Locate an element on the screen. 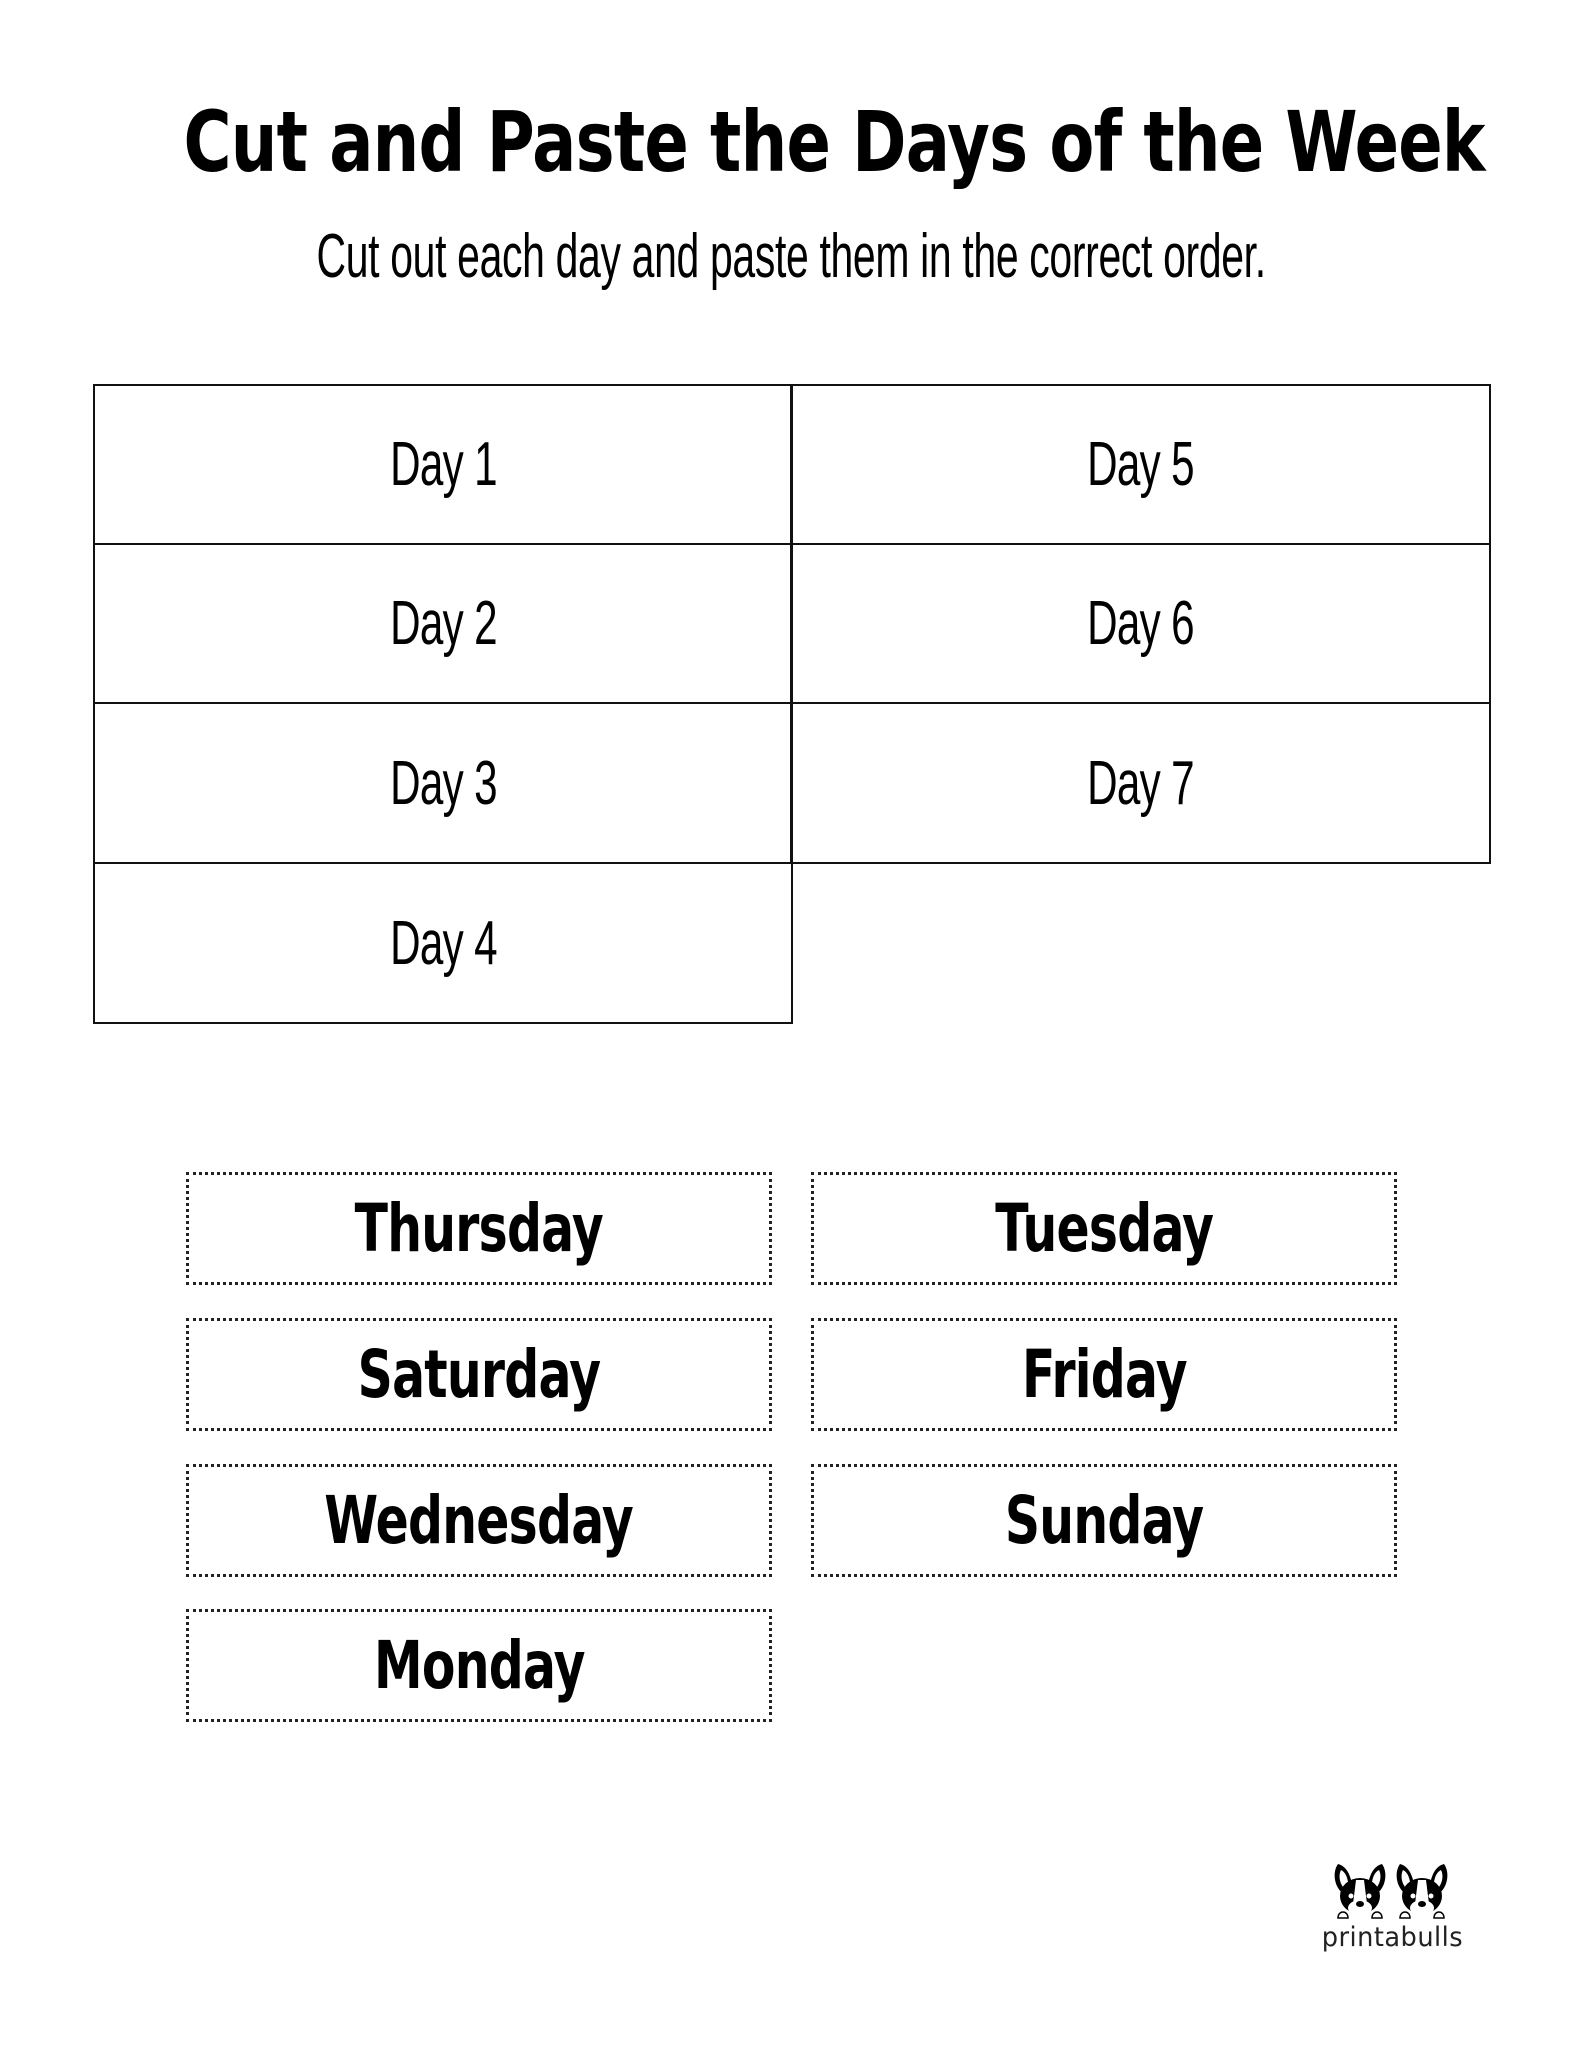  printabulls-logo: printabulls is located at coordinates (1392, 1909).